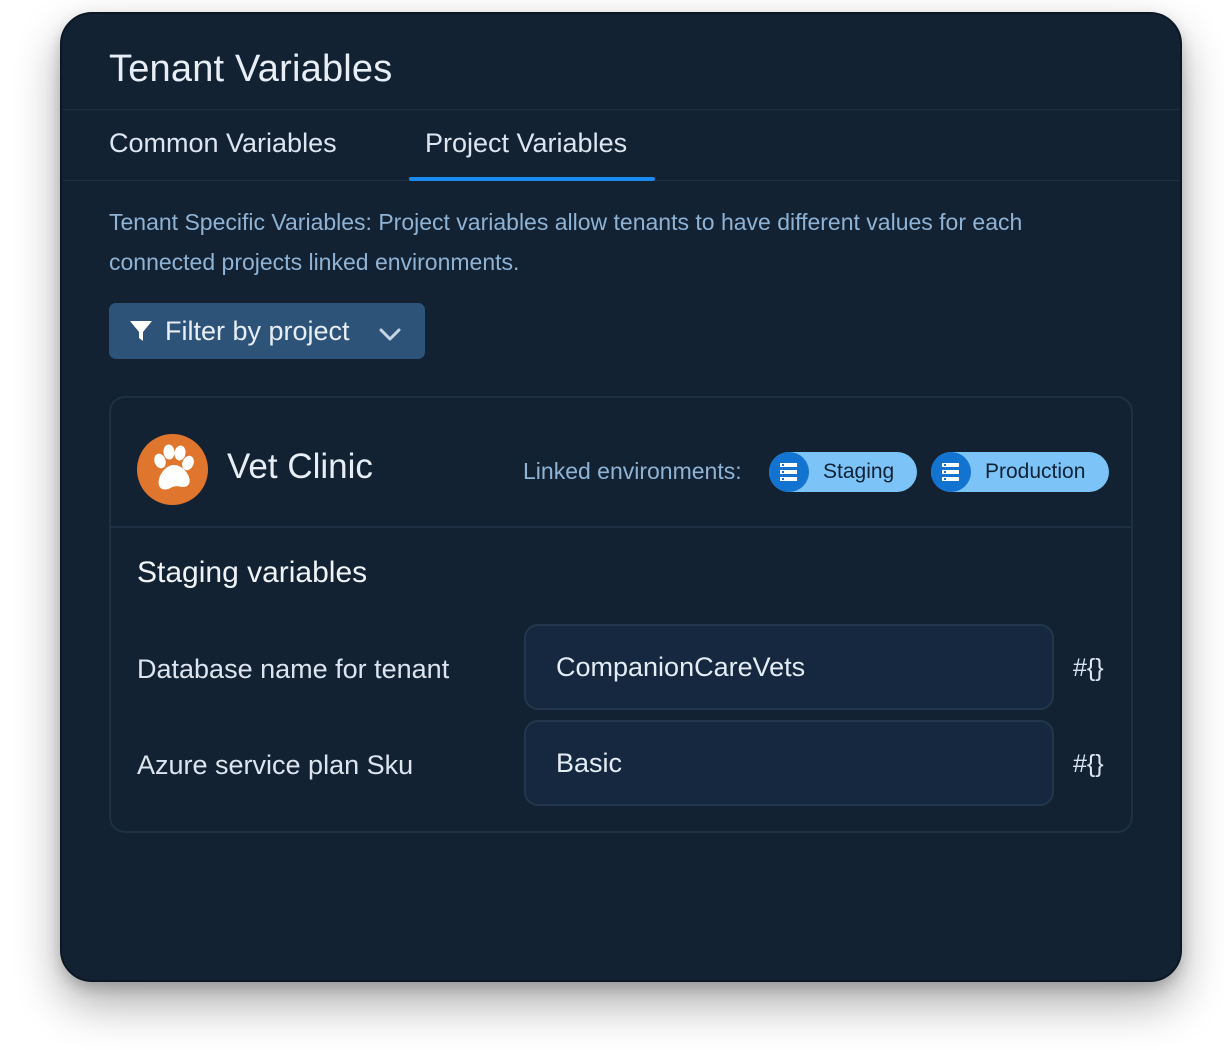 The image size is (1224, 1050). Describe the element at coordinates (859, 471) in the screenshot. I see `environment-chip-label: Staging` at that location.